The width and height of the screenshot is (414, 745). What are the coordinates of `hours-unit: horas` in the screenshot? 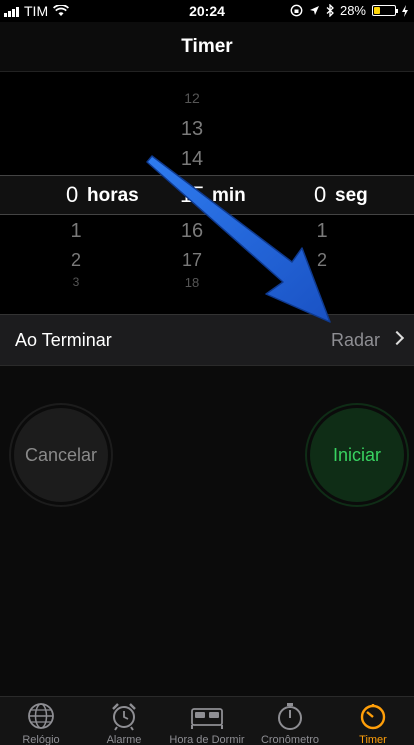 It's located at (113, 195).